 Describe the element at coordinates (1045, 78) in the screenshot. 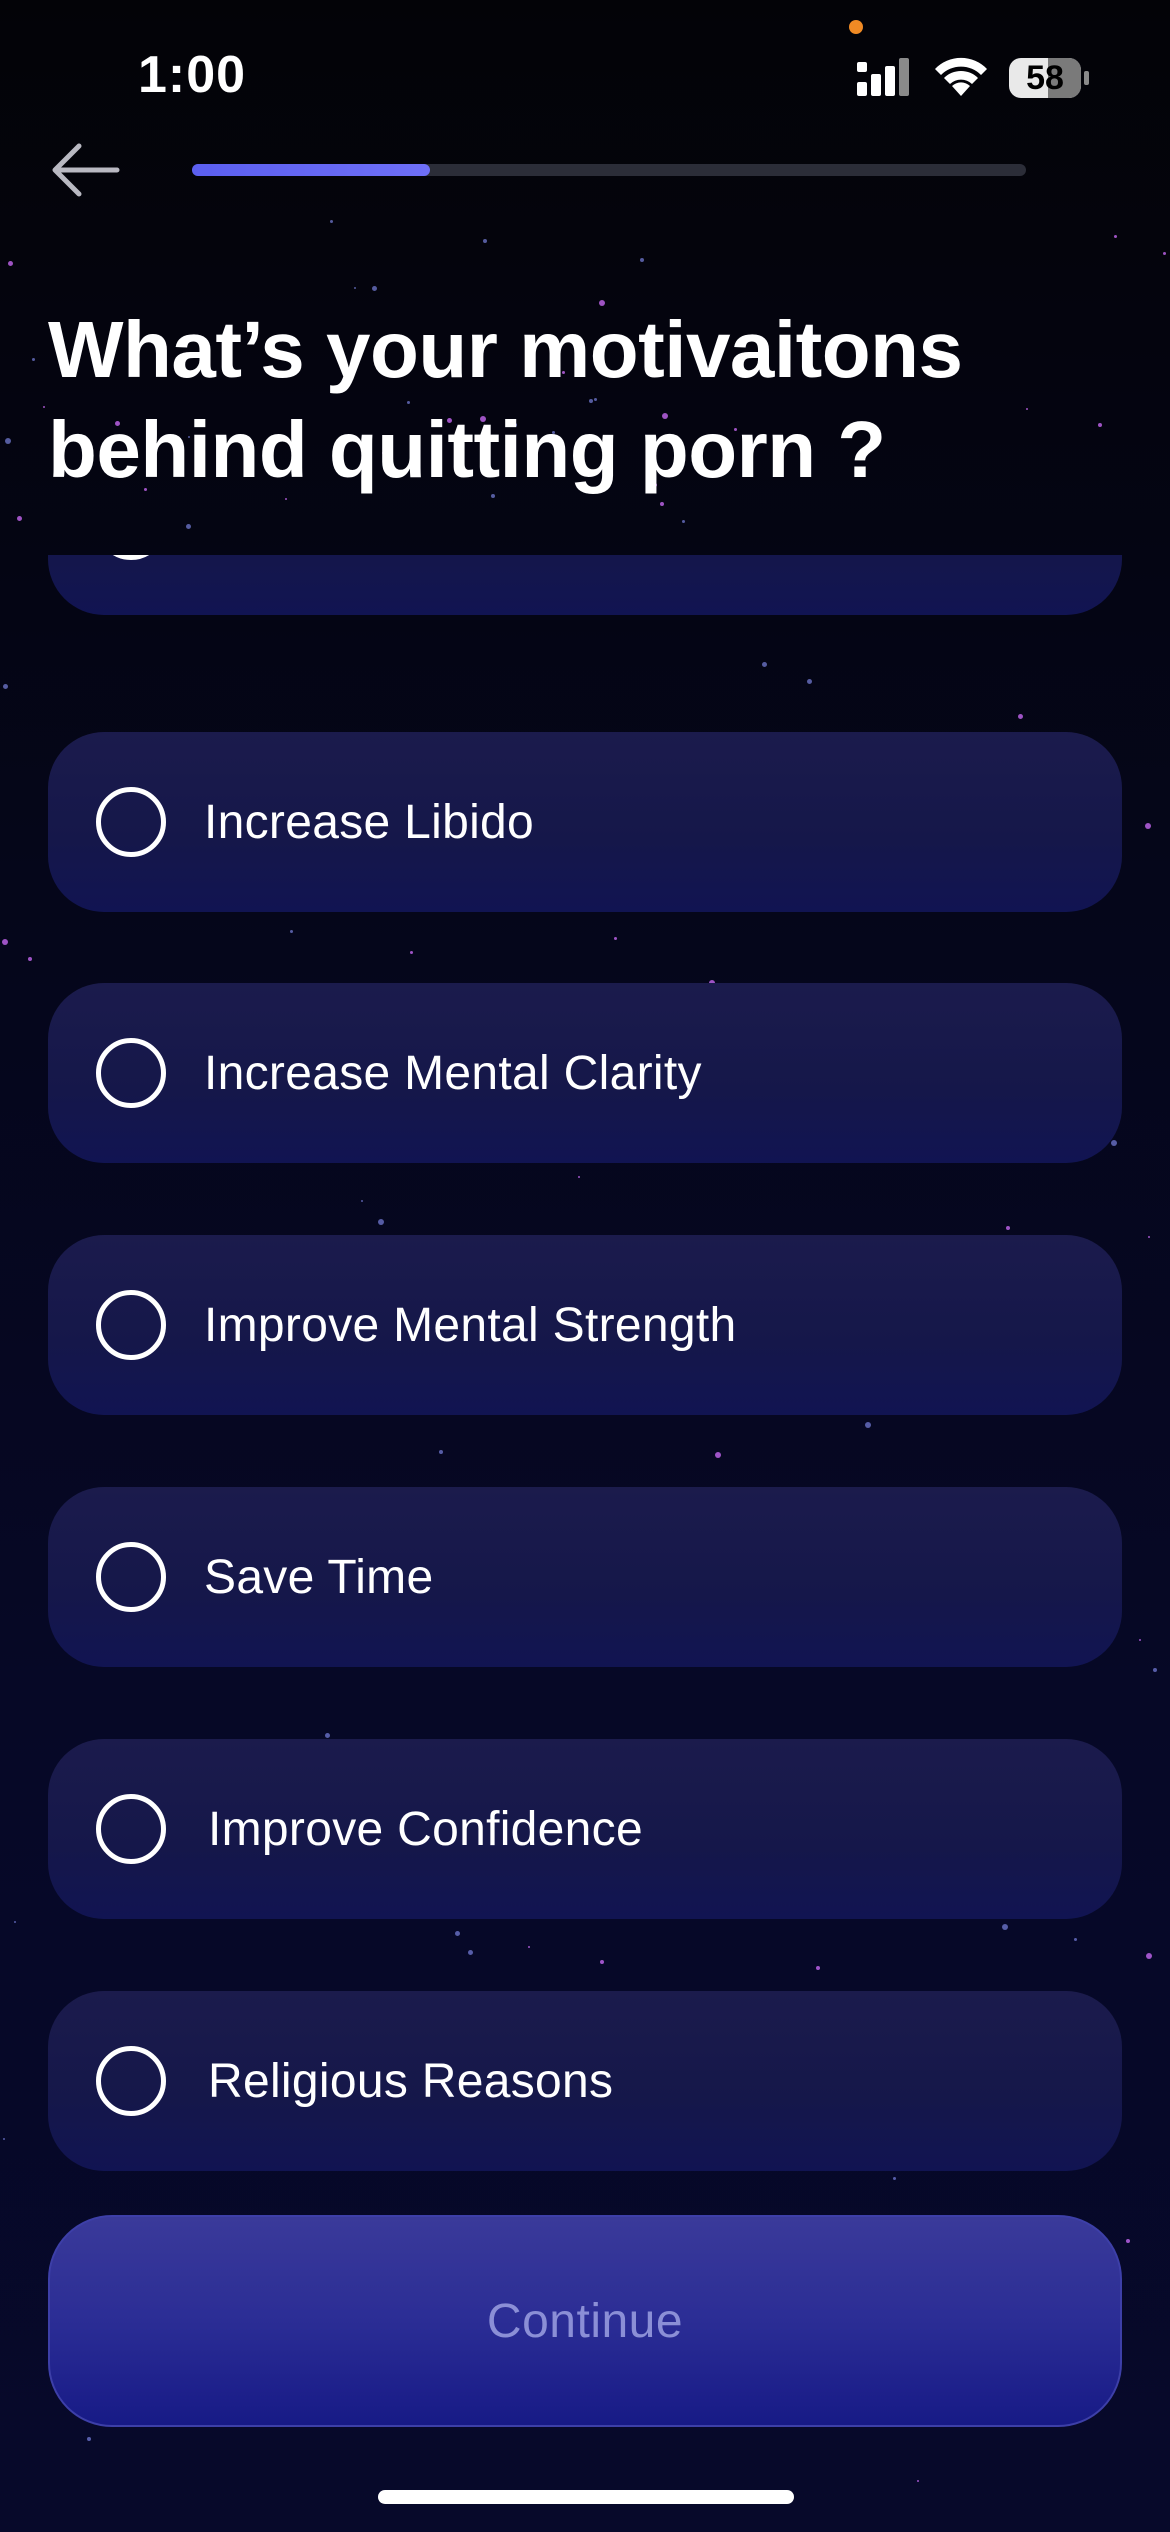

I see `battery-level: 58` at that location.